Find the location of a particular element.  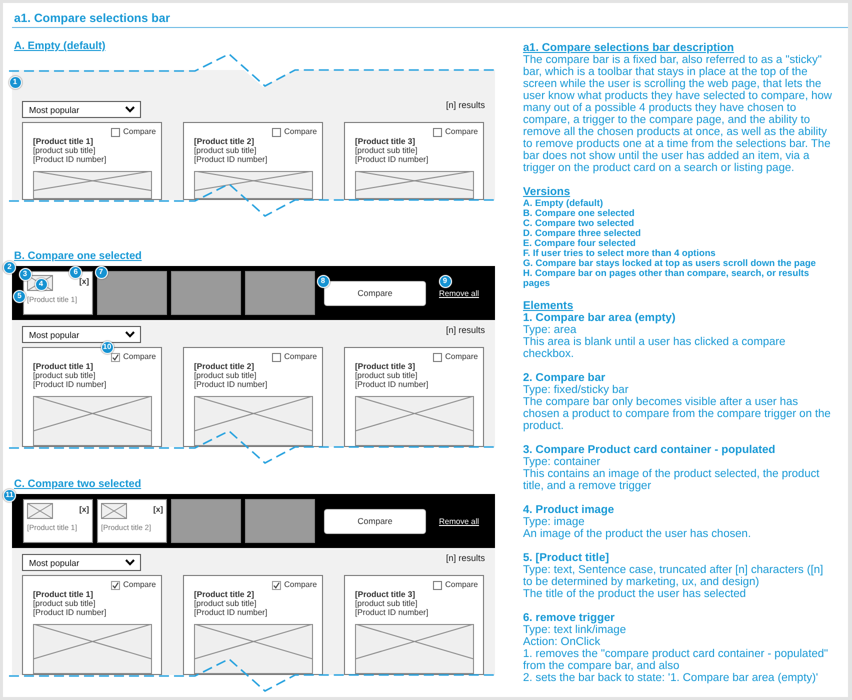

element-text: 2. sets the bar back to state: '1. Compare bar area (empty)' is located at coordinates (671, 678).